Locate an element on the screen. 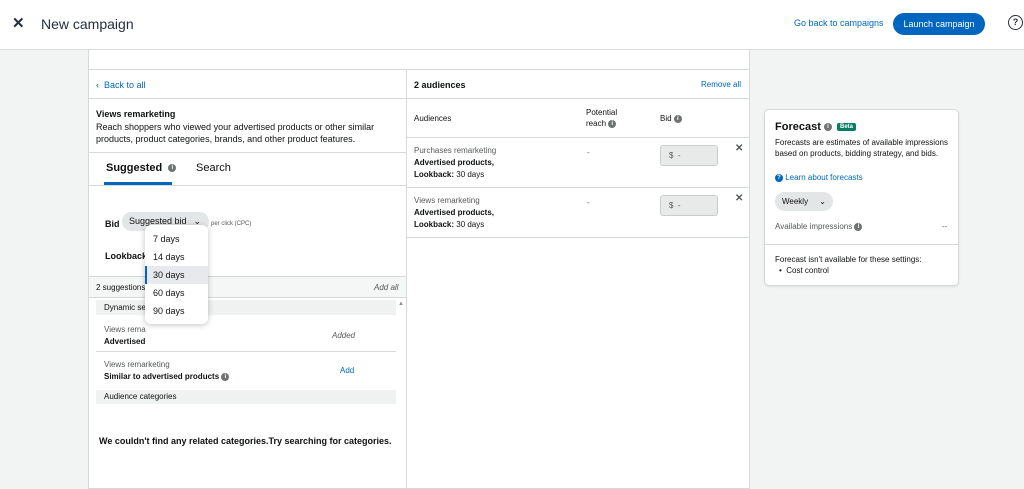 This screenshot has width=1024, height=489. forecast-period-value: Weekly is located at coordinates (795, 201).